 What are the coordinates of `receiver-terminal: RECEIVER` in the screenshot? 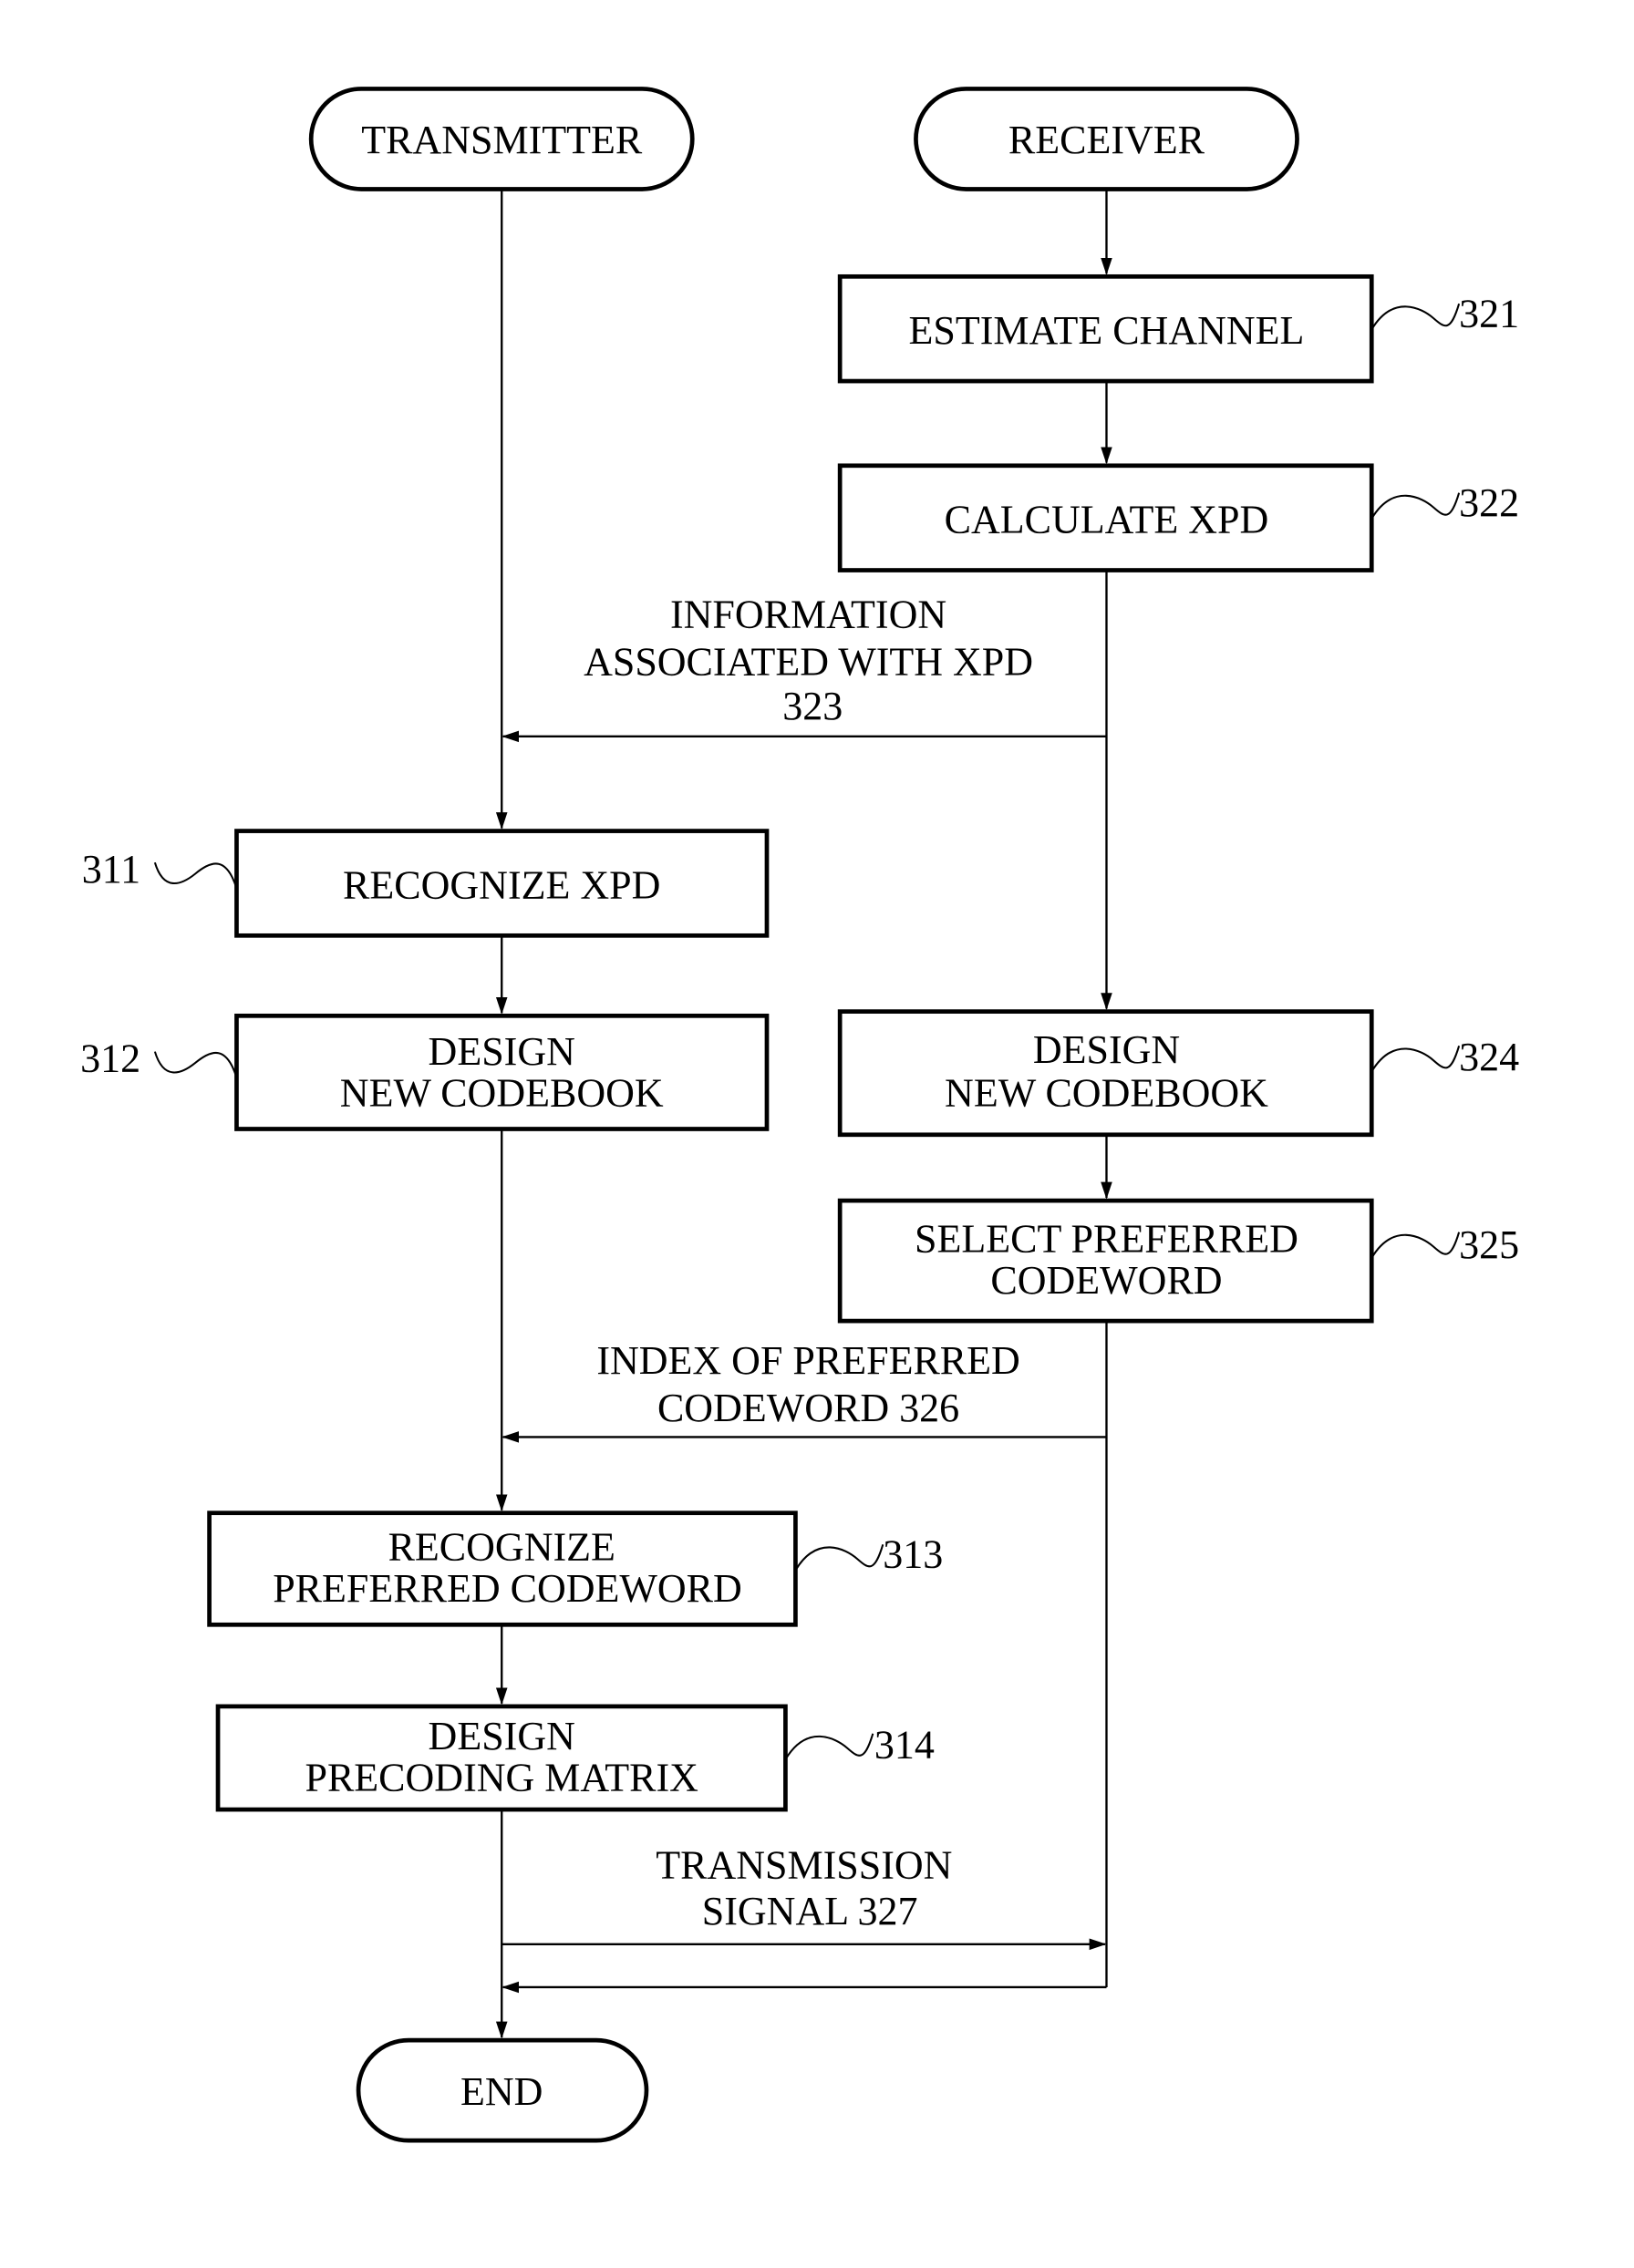 It's located at (1106, 139).